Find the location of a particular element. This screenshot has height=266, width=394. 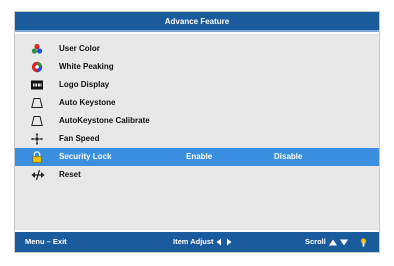

menu-item-label: Logo Display is located at coordinates (84, 84).